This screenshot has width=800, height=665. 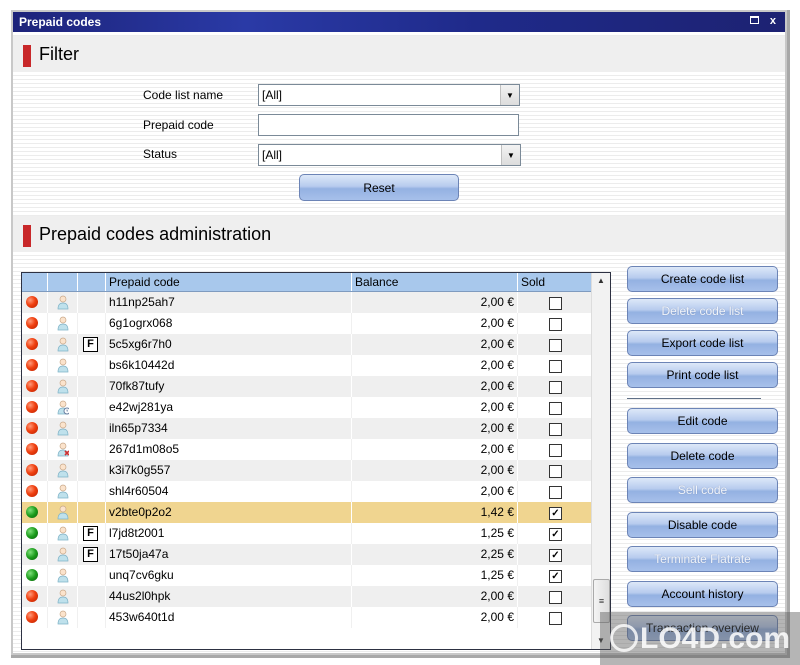 I want to click on table-row: e42wj281ya 2,00 €, so click(x=307, y=407).